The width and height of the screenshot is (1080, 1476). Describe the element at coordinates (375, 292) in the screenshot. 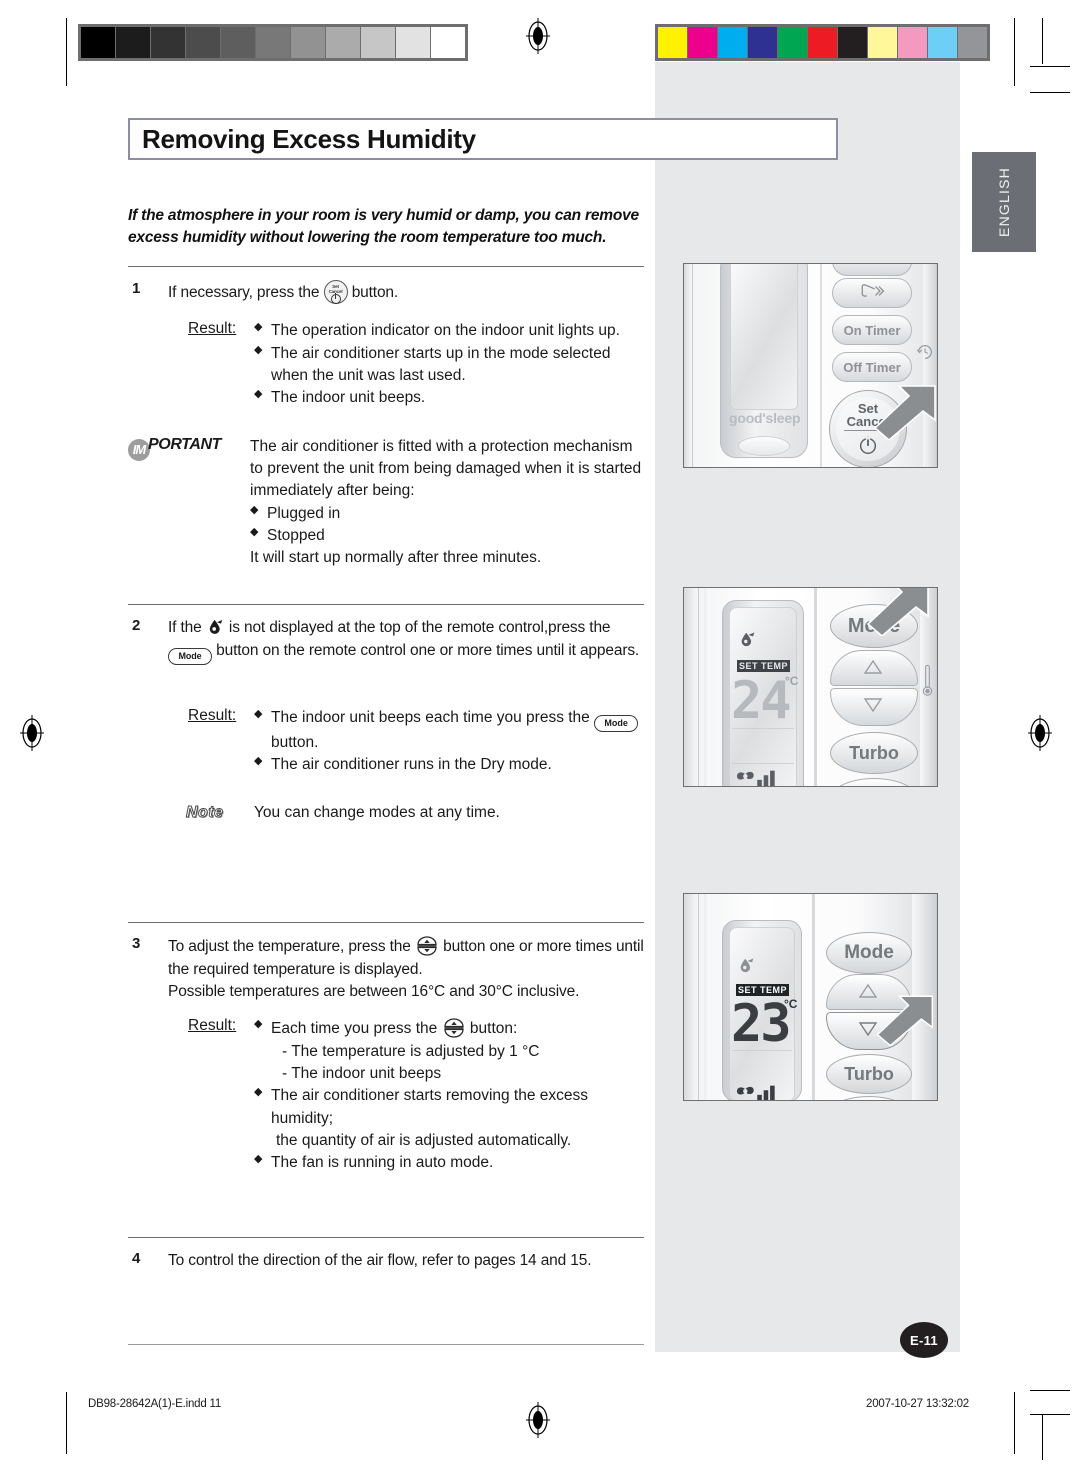

I see `step-1-text-after: button.` at that location.